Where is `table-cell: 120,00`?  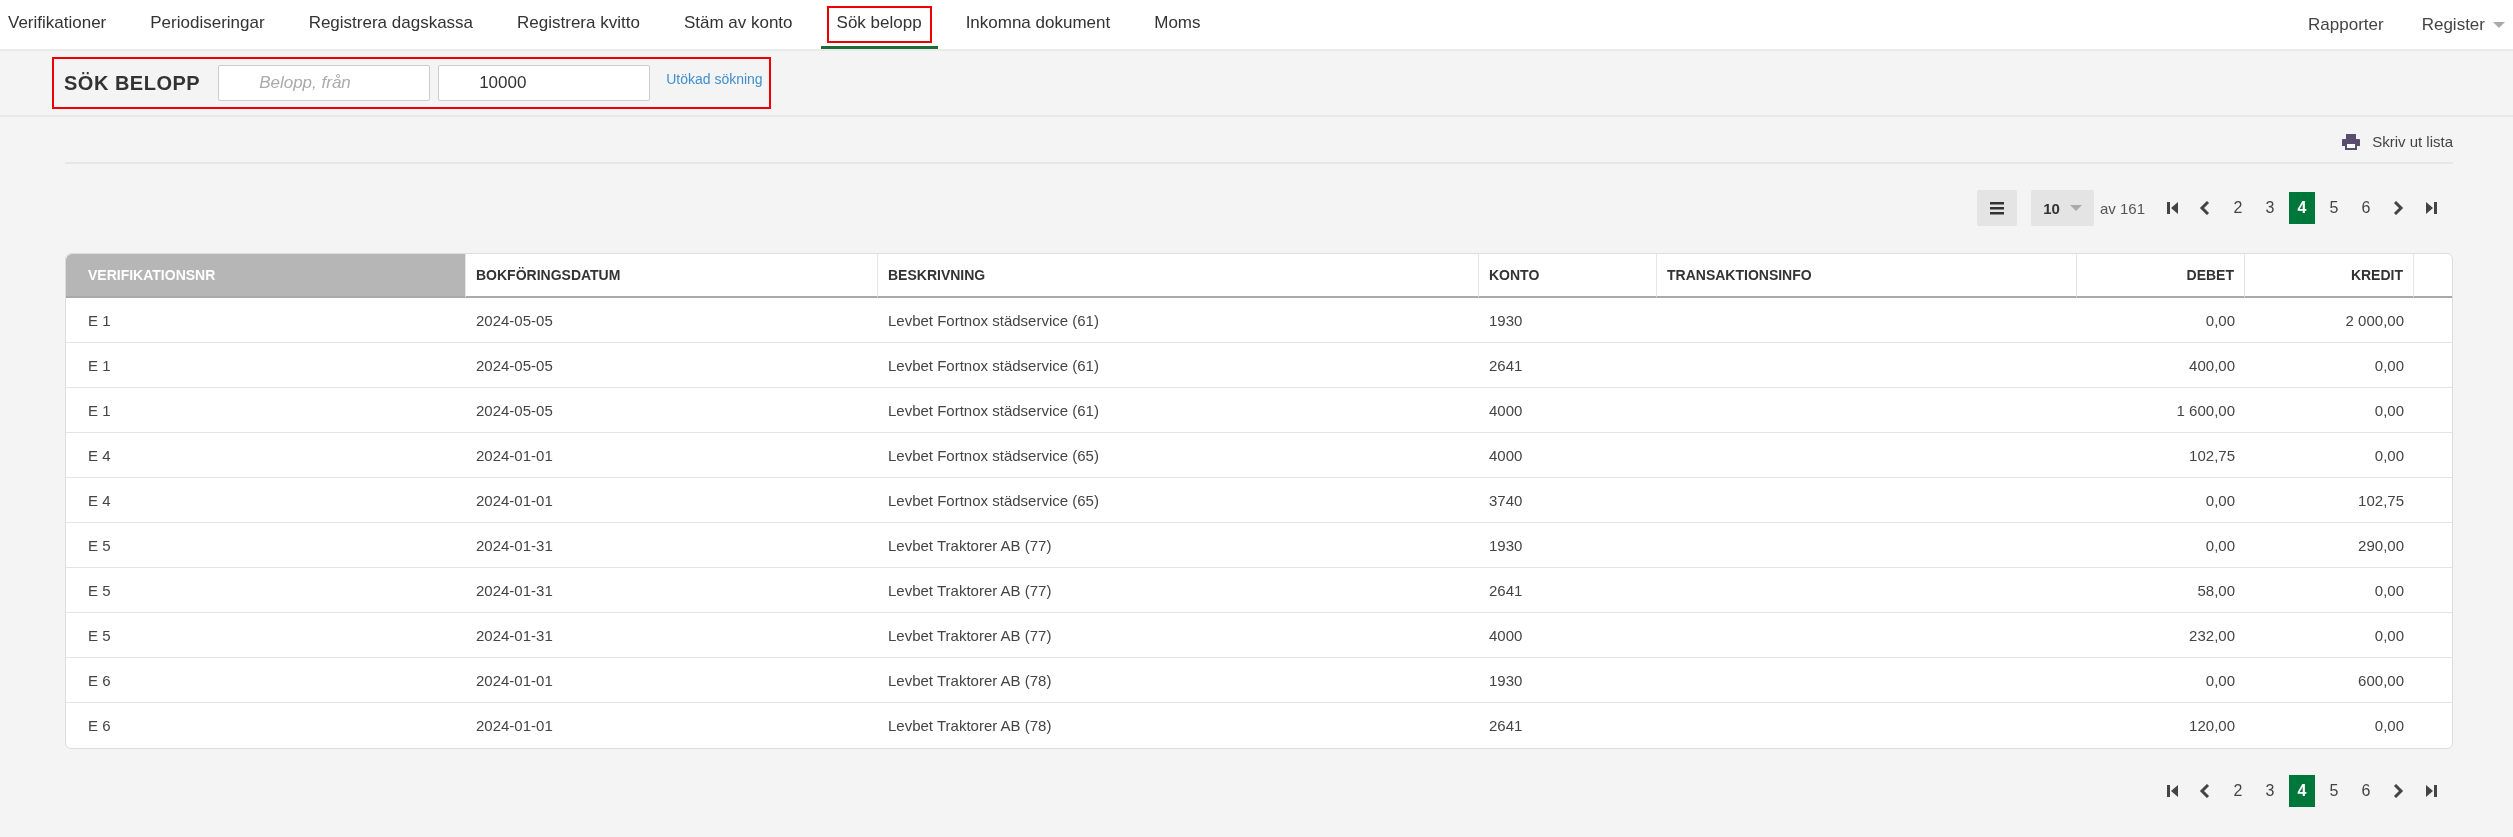
table-cell: 120,00 is located at coordinates (2212, 725).